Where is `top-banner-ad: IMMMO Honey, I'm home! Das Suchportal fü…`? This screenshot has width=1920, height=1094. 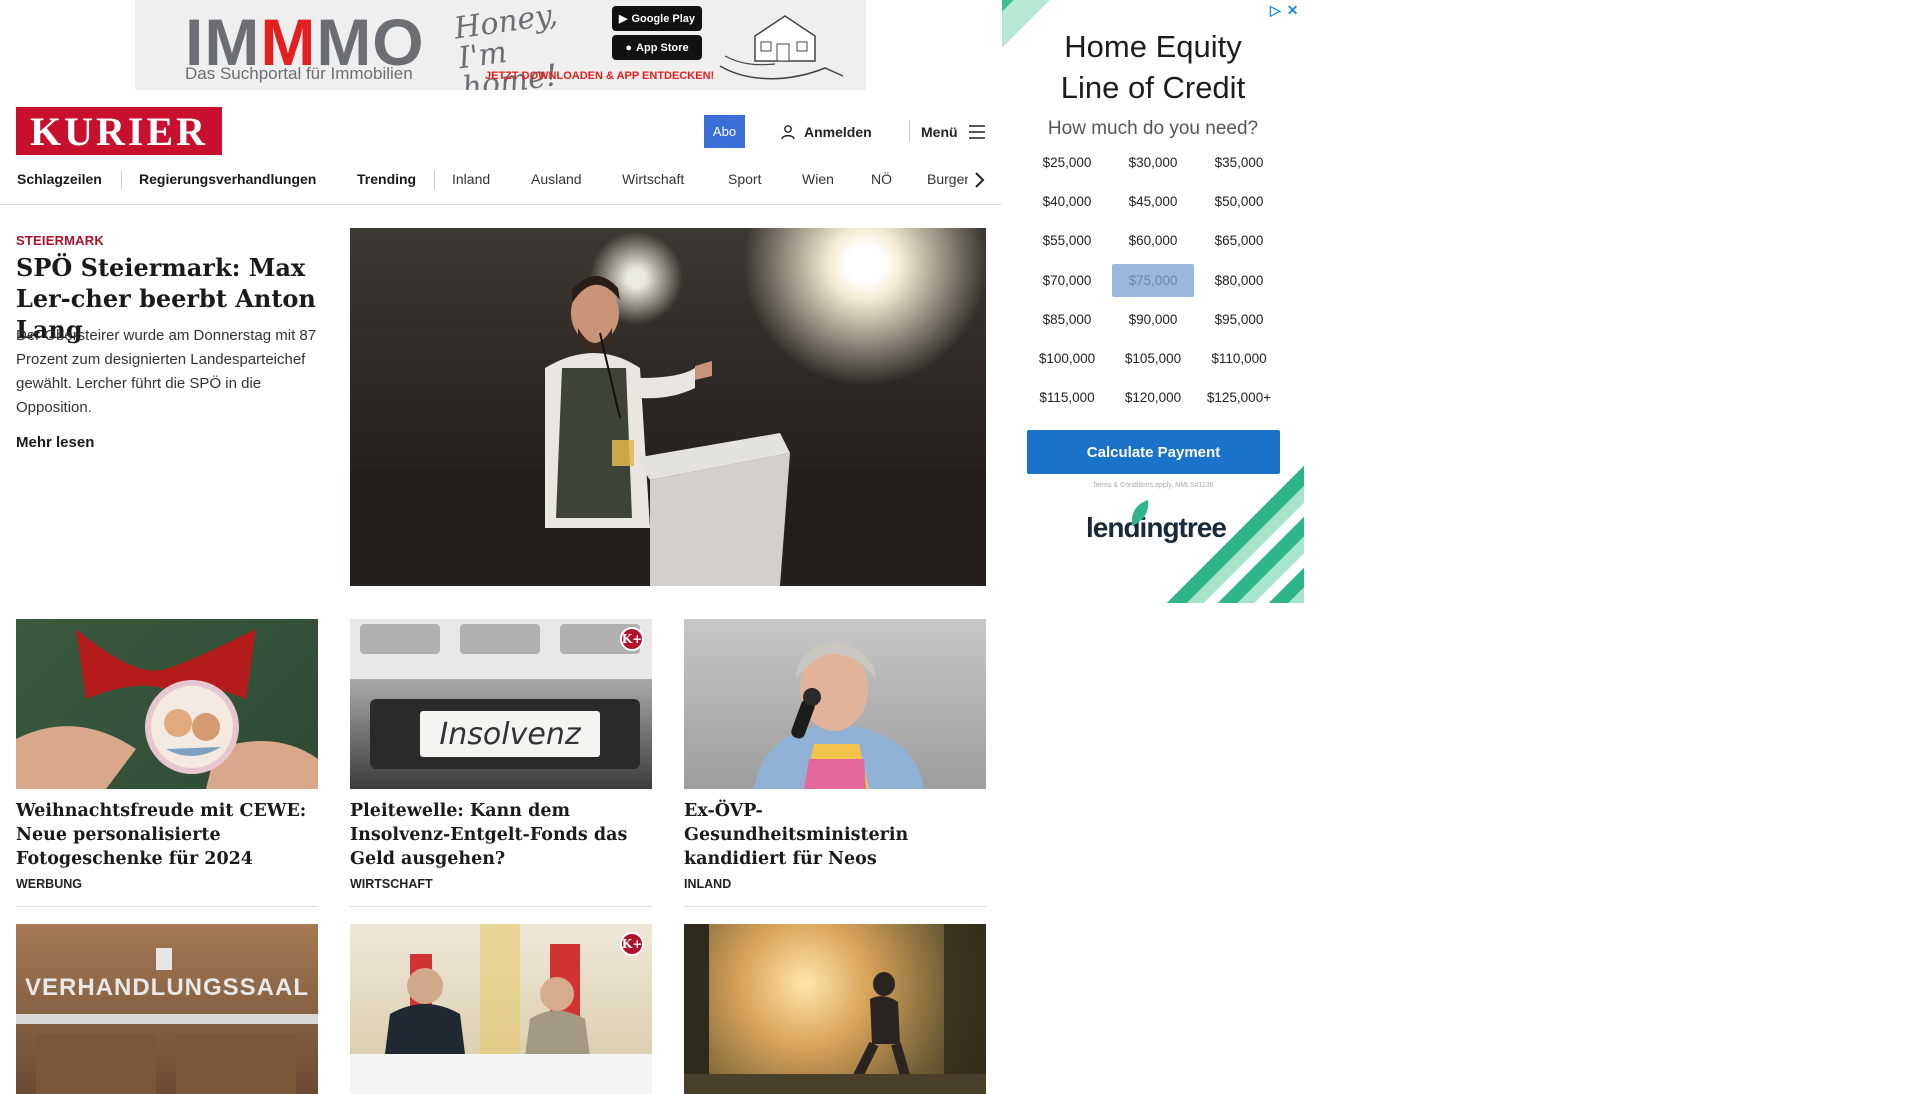 top-banner-ad: IMMMO Honey, I'm home! Das Suchportal fü… is located at coordinates (500, 45).